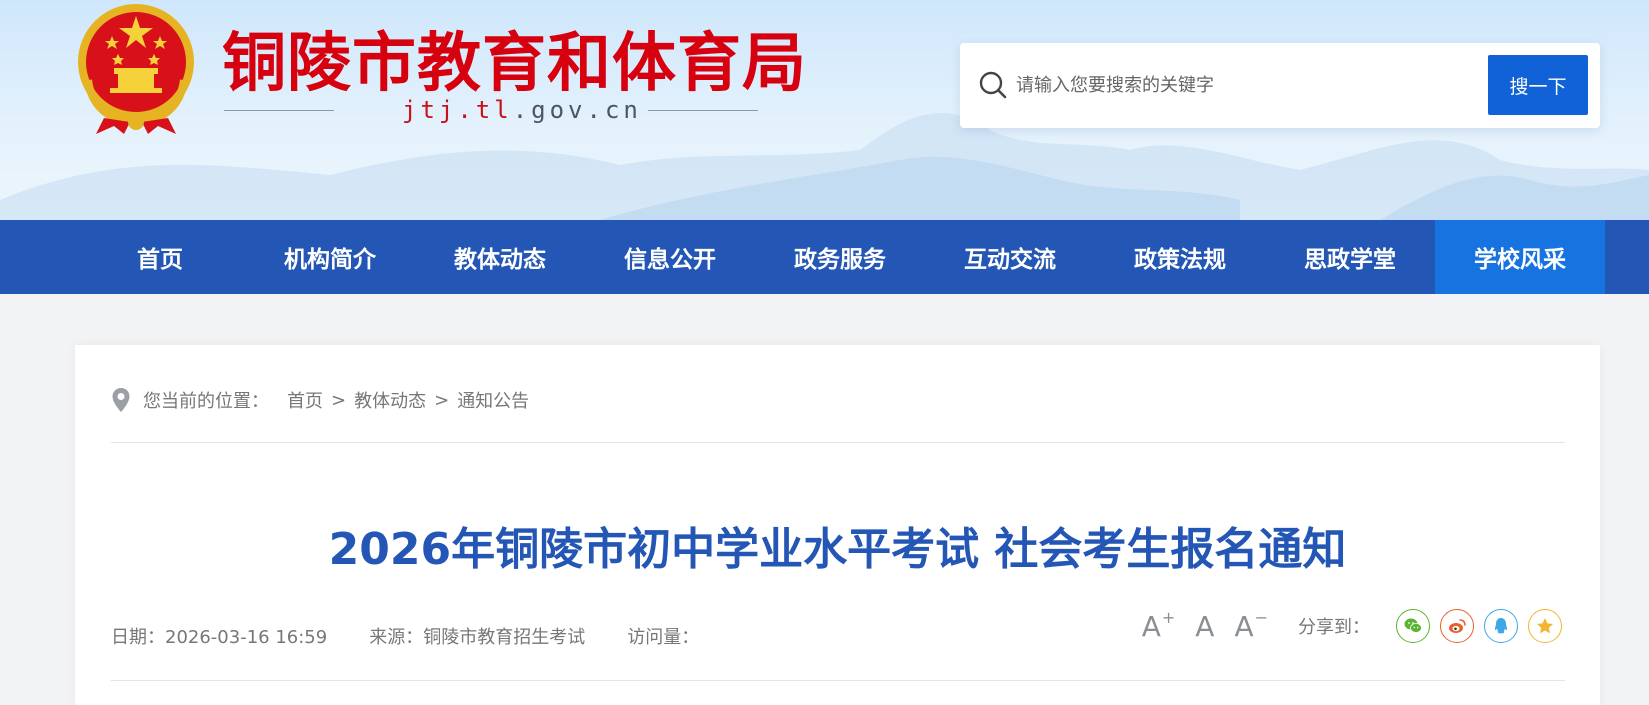  Describe the element at coordinates (663, 637) in the screenshot. I see `article-views: 访问量：` at that location.